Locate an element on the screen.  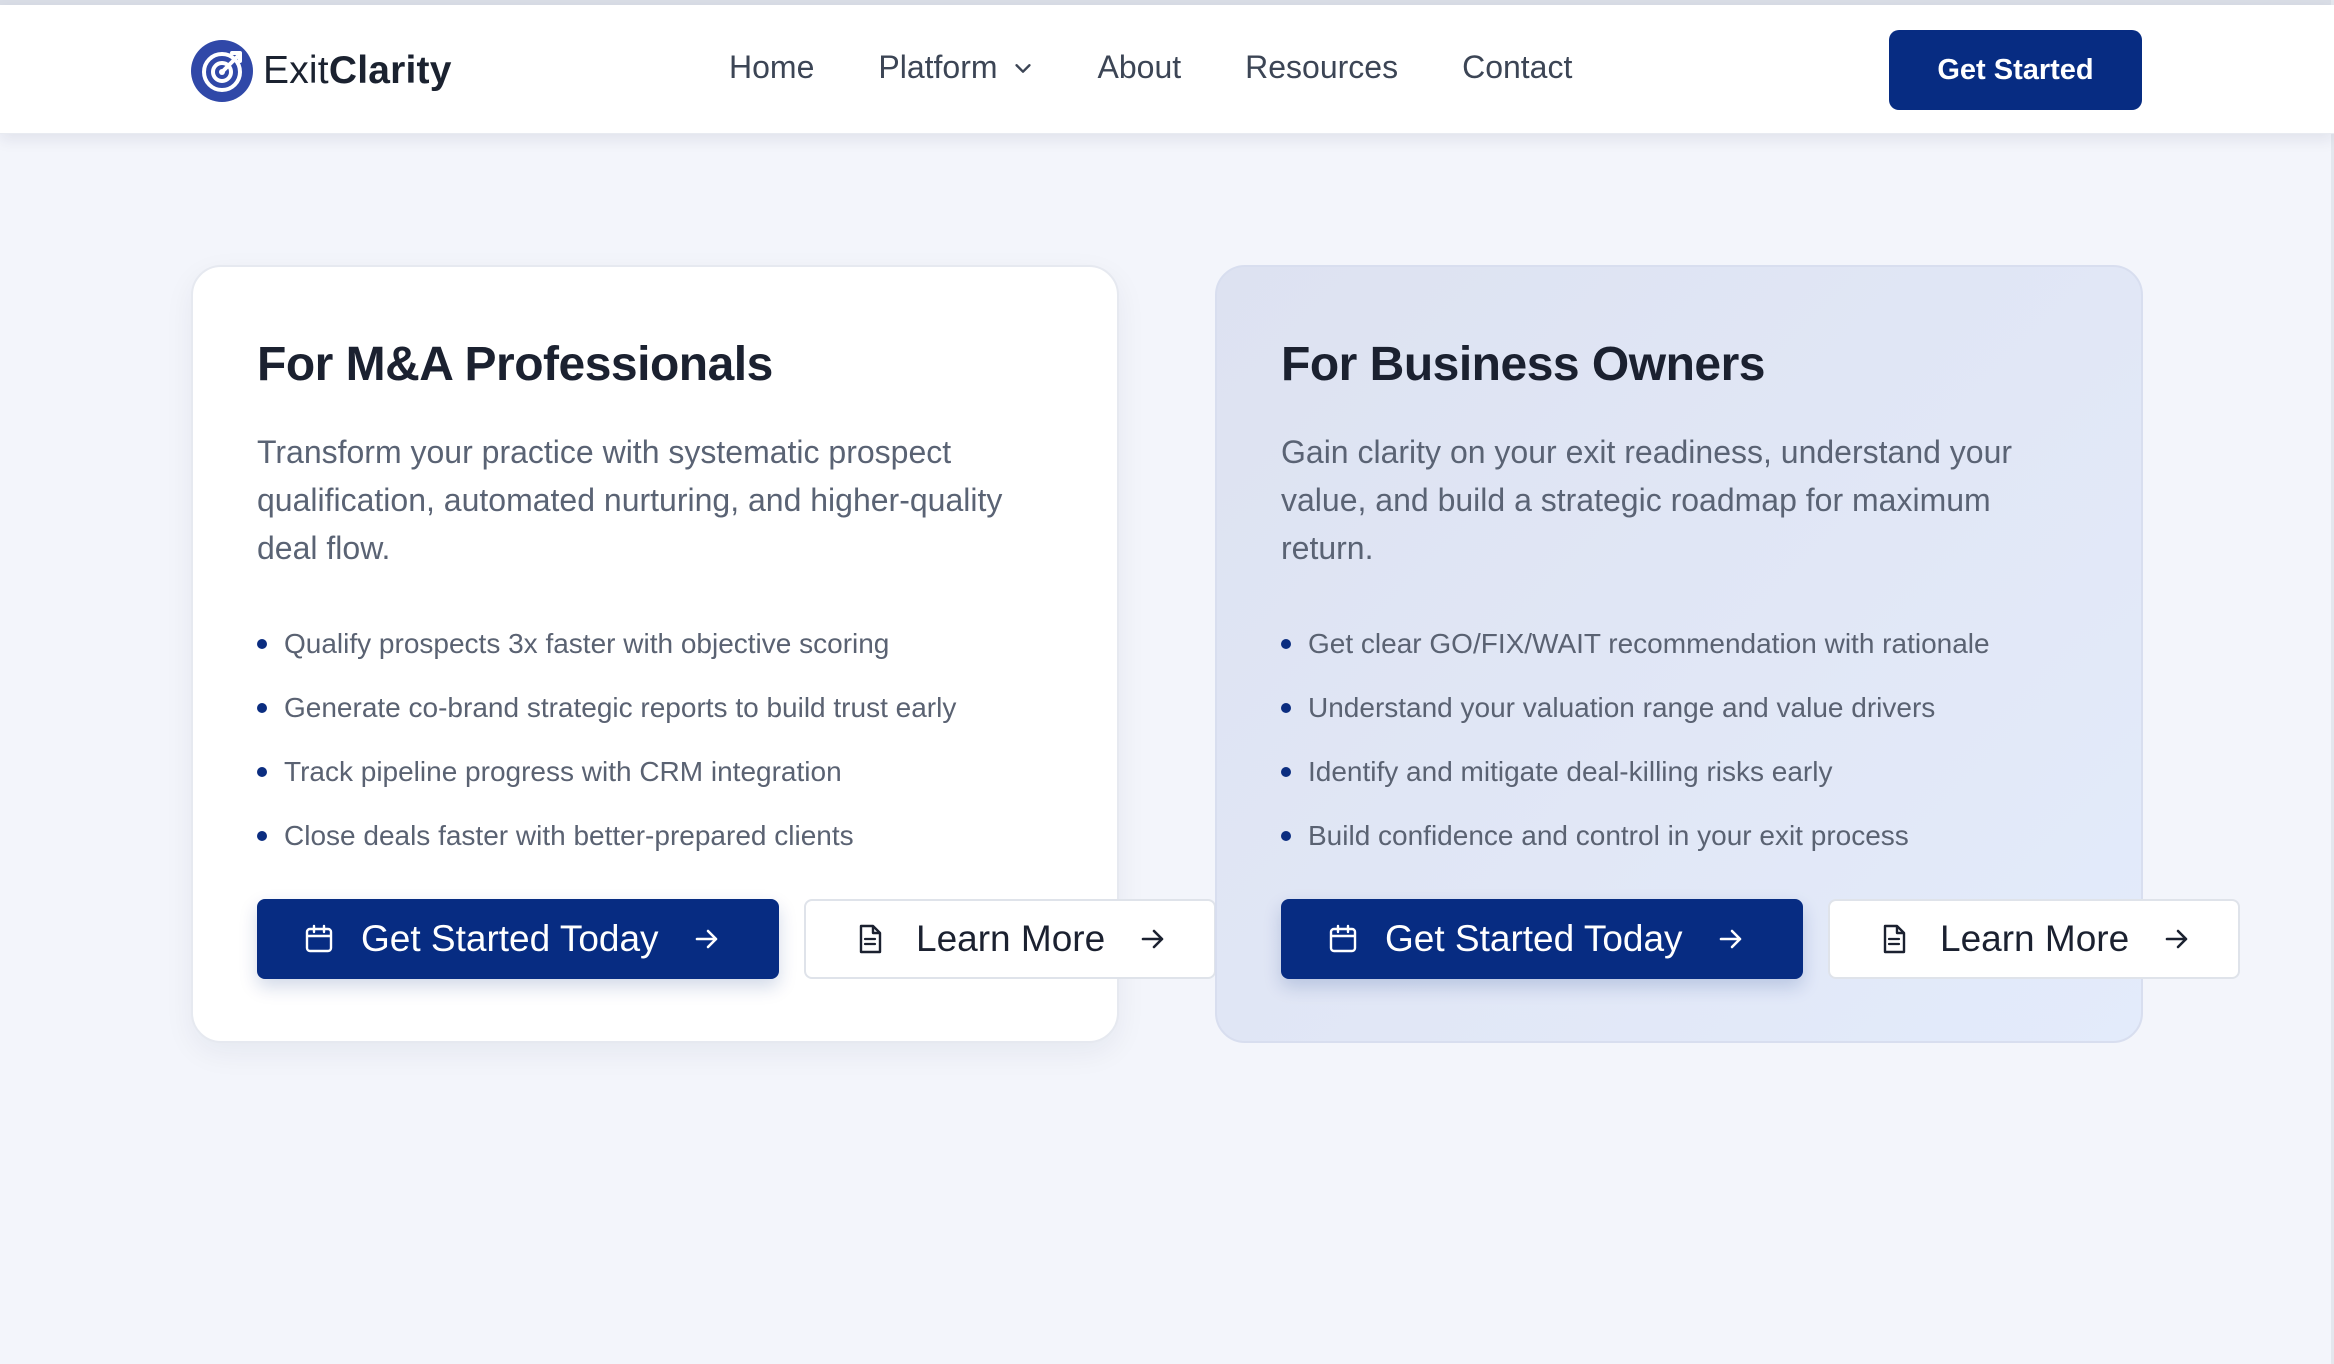
nav-platform-dropdown: Platform is located at coordinates (955, 67).